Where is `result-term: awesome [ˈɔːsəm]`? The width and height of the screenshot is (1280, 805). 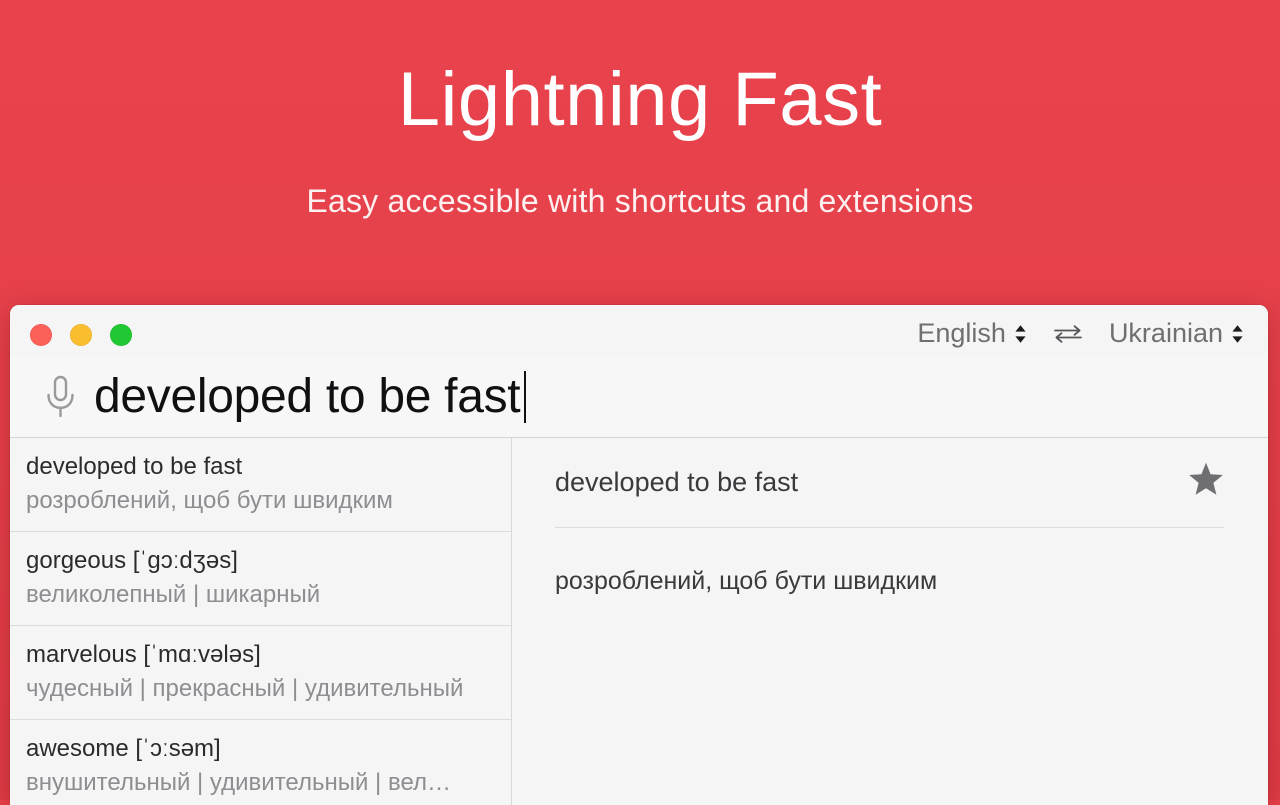
result-term: awesome [ˈɔːsəm] is located at coordinates (123, 748).